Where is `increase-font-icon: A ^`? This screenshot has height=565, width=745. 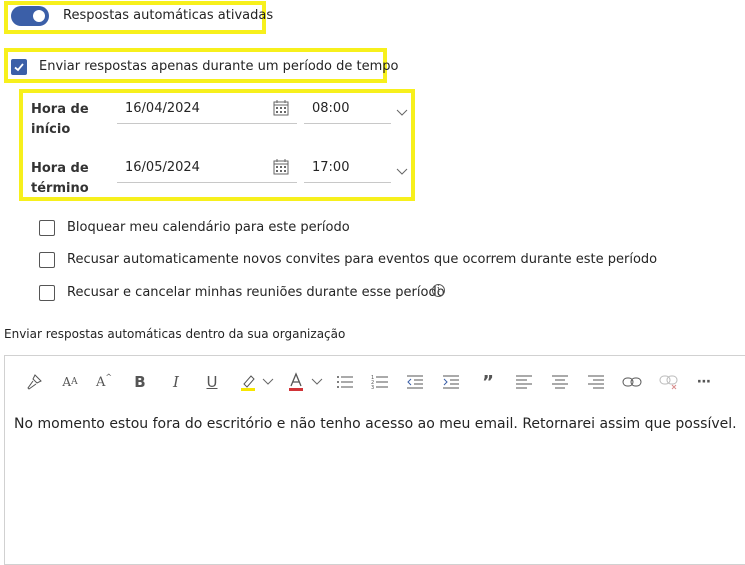
increase-font-icon: A ^ is located at coordinates (104, 382).